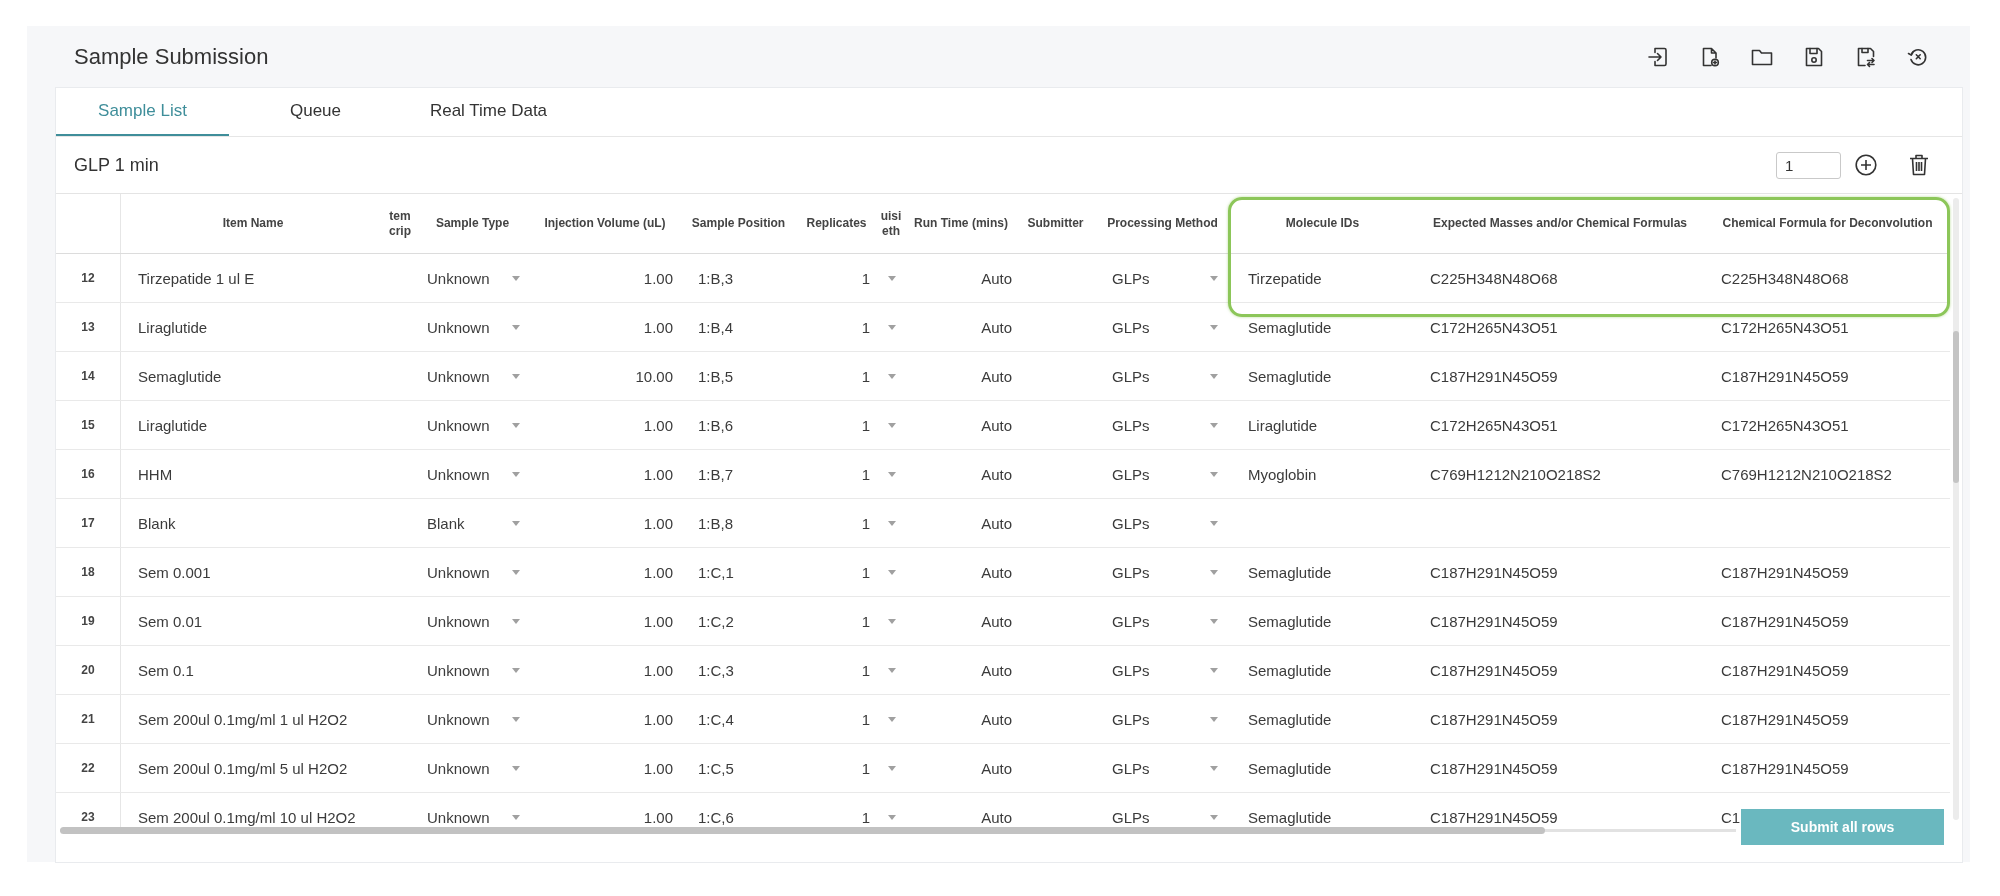 Image resolution: width=2000 pixels, height=896 pixels. I want to click on molecule-id: Liraglutide, so click(1283, 425).